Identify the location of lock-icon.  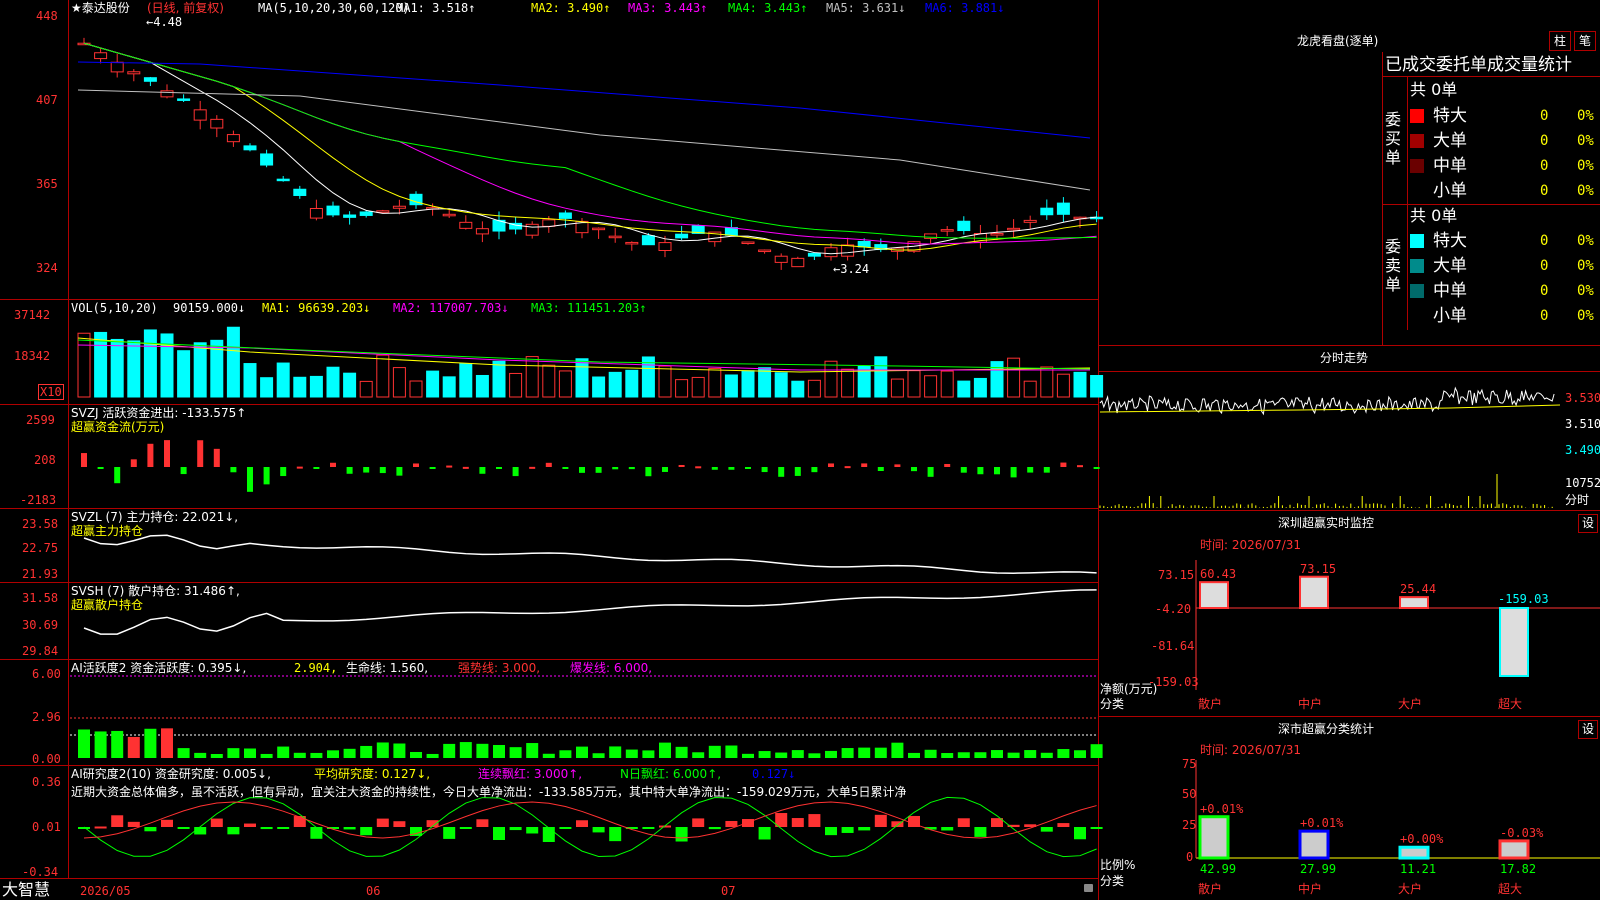
(1088, 888).